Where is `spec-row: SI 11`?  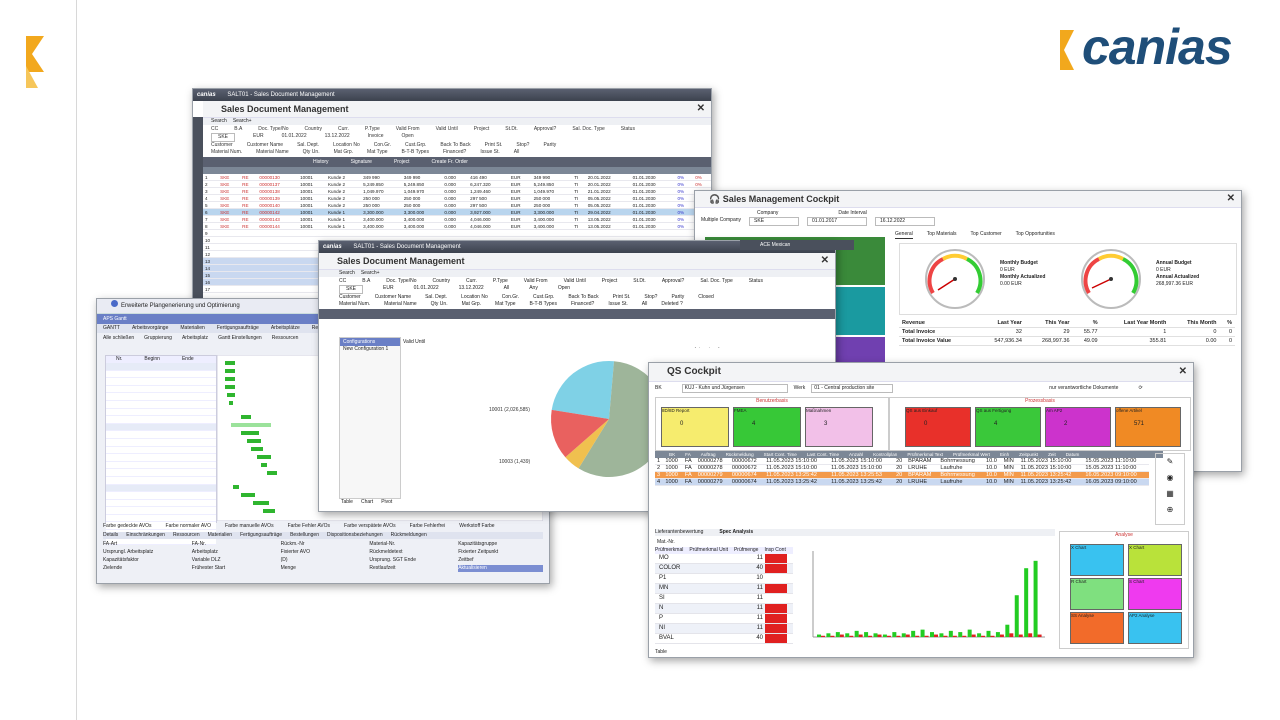
spec-row: SI 11 is located at coordinates (724, 599).